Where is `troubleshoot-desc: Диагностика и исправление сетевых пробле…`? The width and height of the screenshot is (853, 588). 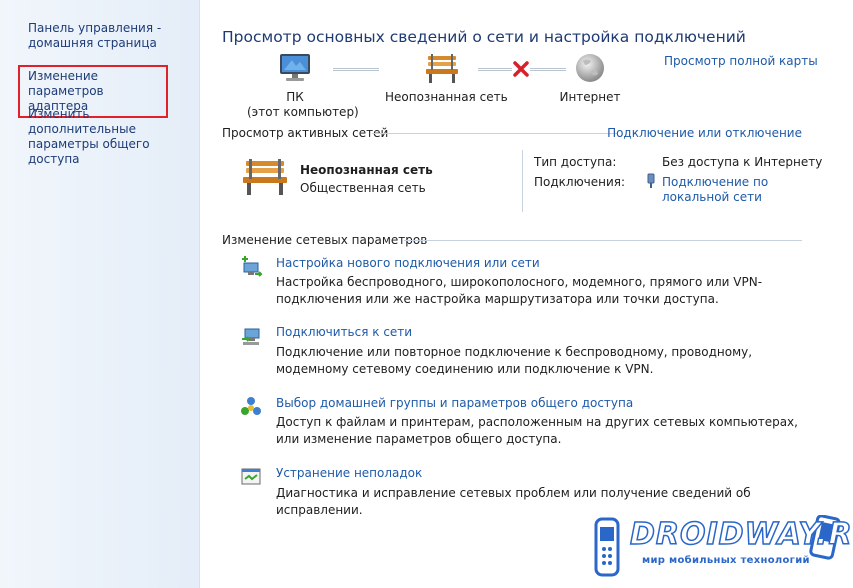 troubleshoot-desc: Диагностика и исправление сетевых пробле… is located at coordinates (513, 501).